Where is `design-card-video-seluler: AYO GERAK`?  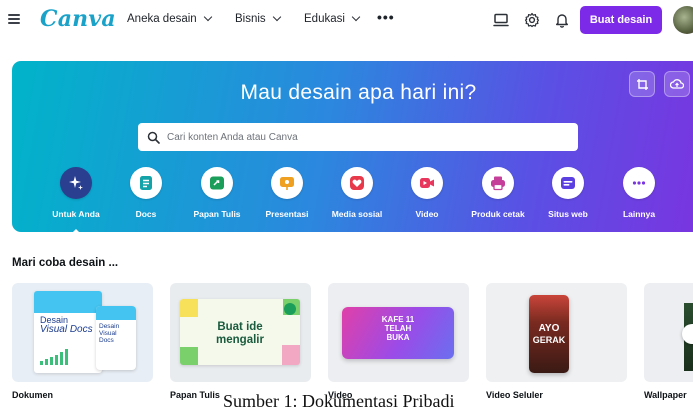
design-card-video-seluler: AYO GERAK is located at coordinates (556, 332).